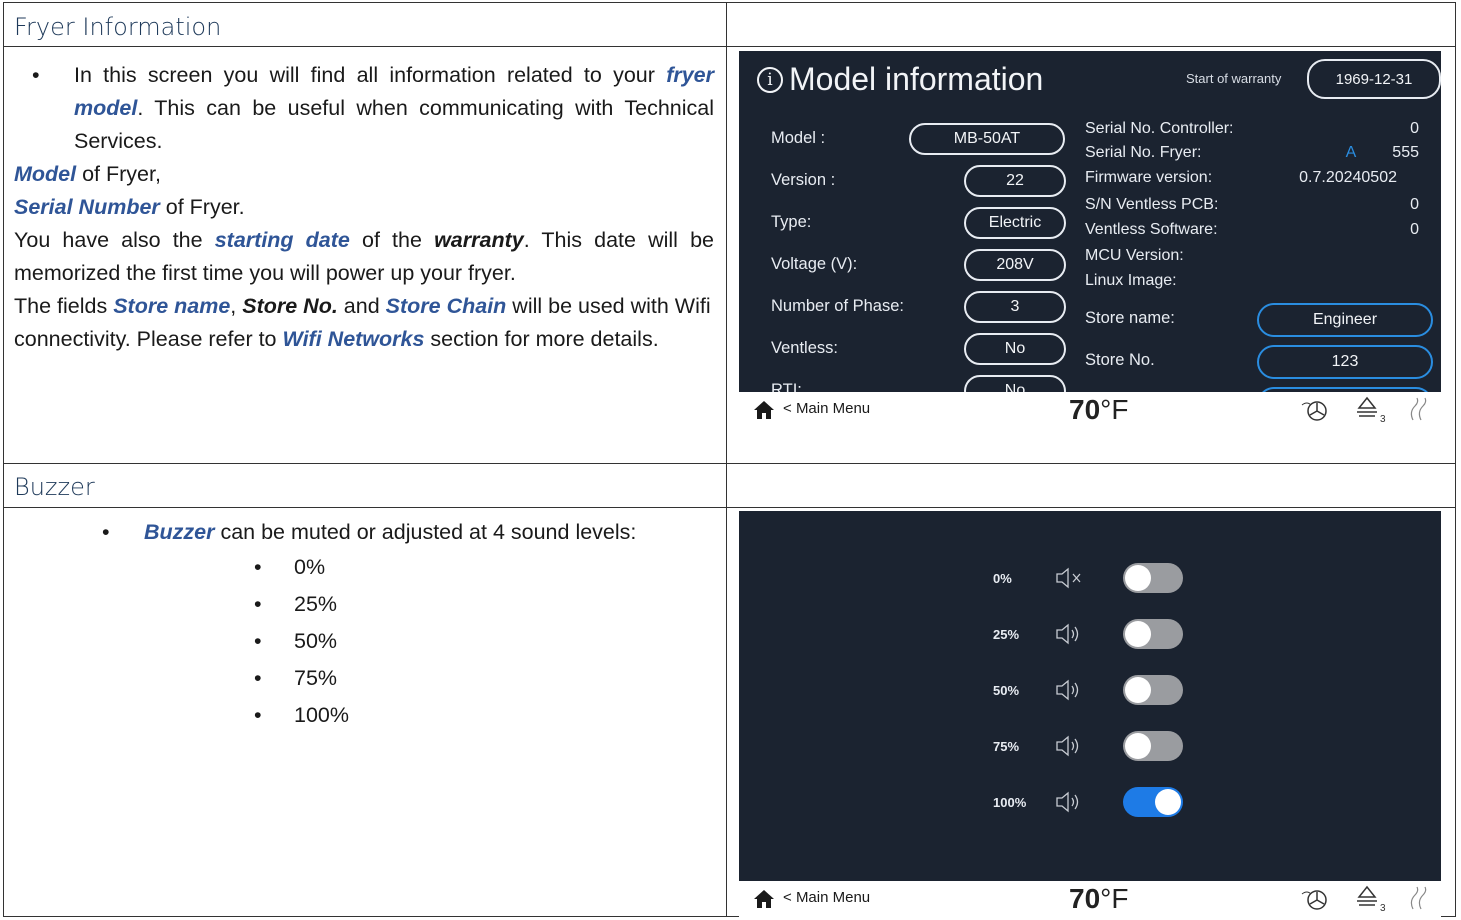  What do you see at coordinates (1143, 152) in the screenshot?
I see `info-label: Serial No. Fryer:` at bounding box center [1143, 152].